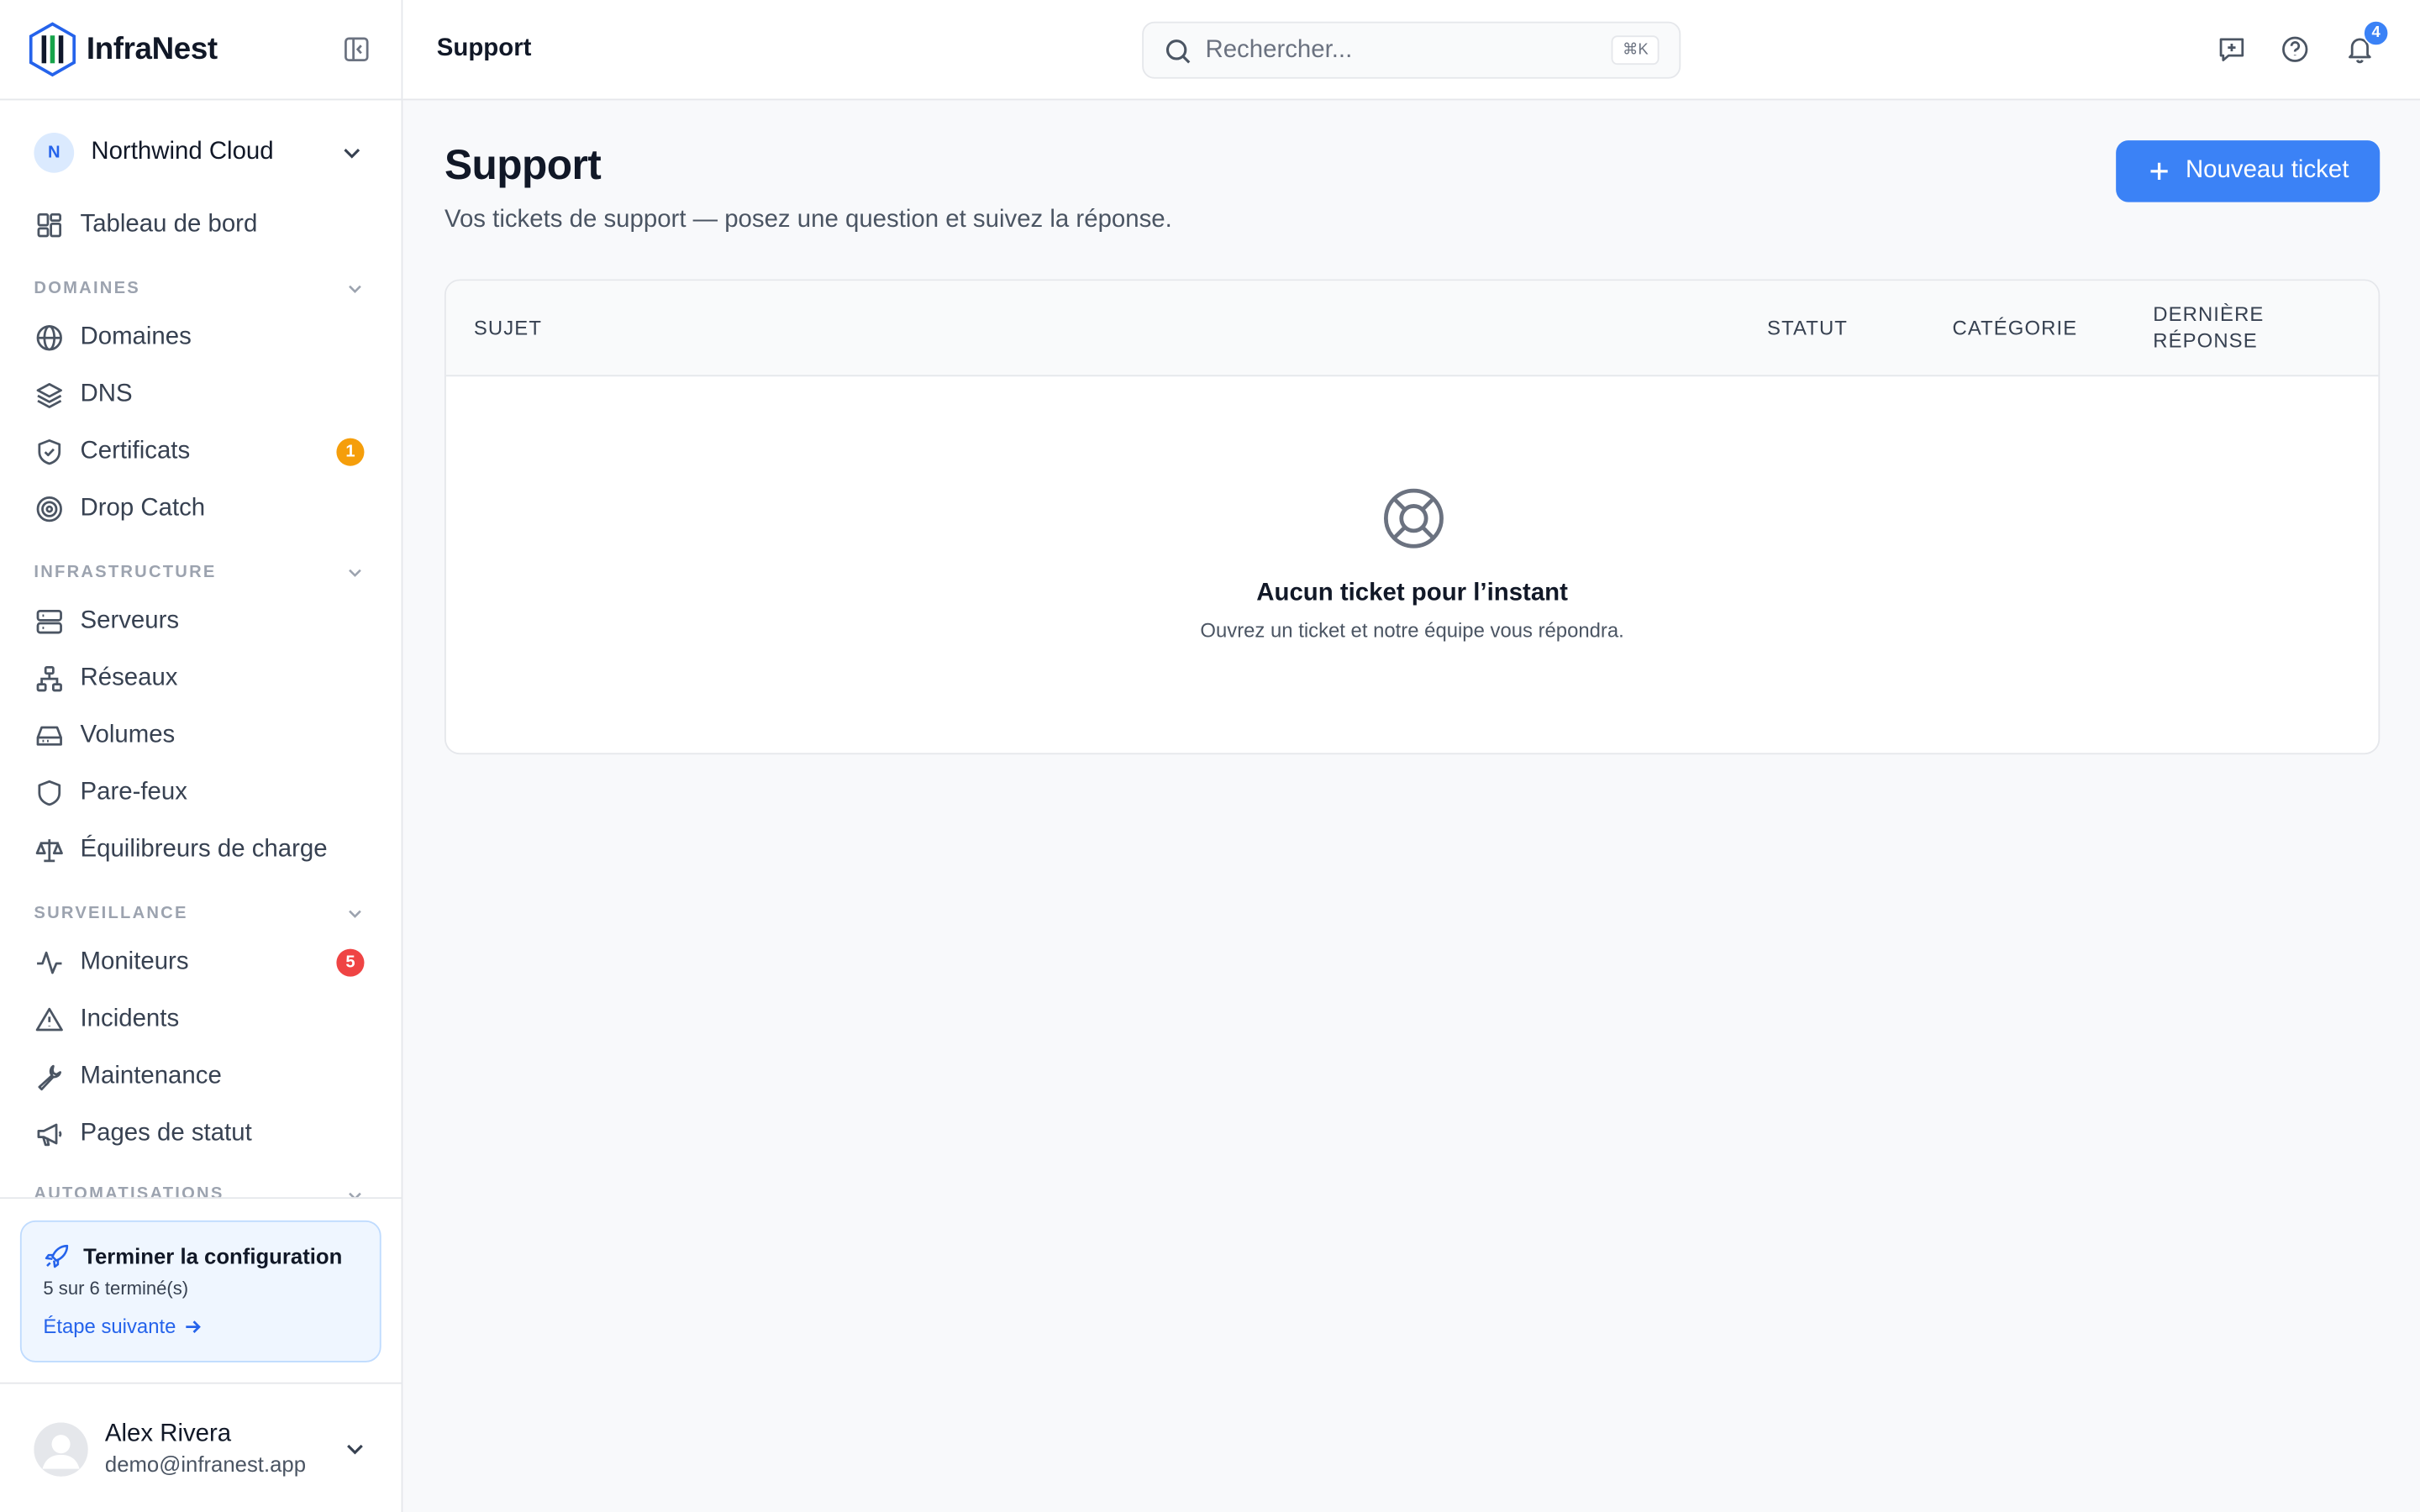  What do you see at coordinates (1807, 328) in the screenshot?
I see `column-header-status: STATUT` at bounding box center [1807, 328].